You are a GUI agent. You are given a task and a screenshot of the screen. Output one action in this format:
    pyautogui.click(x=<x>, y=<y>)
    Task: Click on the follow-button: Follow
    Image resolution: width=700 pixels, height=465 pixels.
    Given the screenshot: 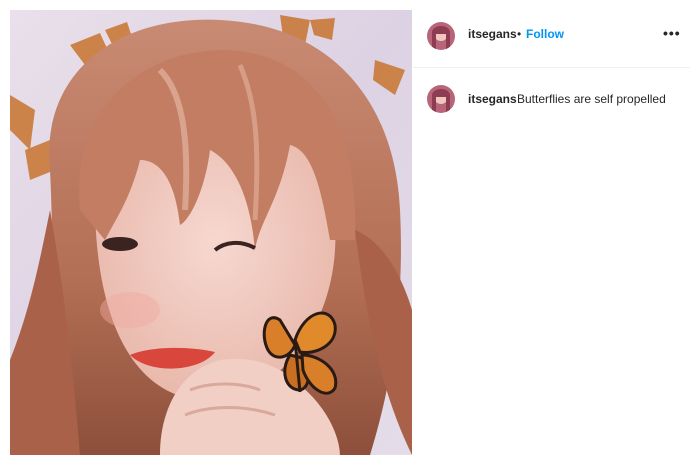 What is the action you would take?
    pyautogui.click(x=545, y=34)
    